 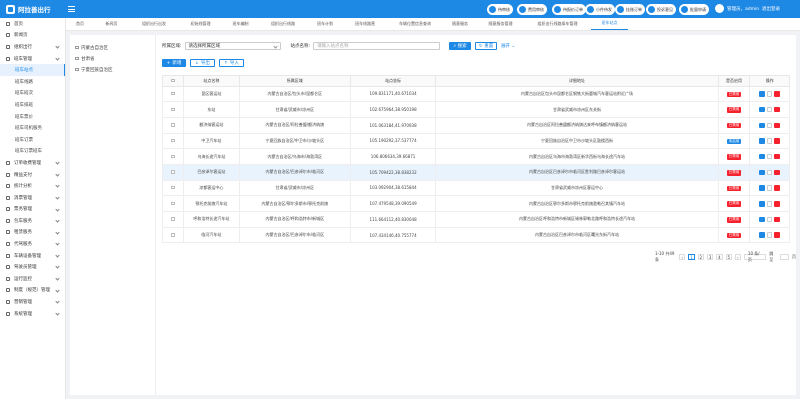 What do you see at coordinates (377, 46) in the screenshot?
I see `name-input: 请输入站点名称` at bounding box center [377, 46].